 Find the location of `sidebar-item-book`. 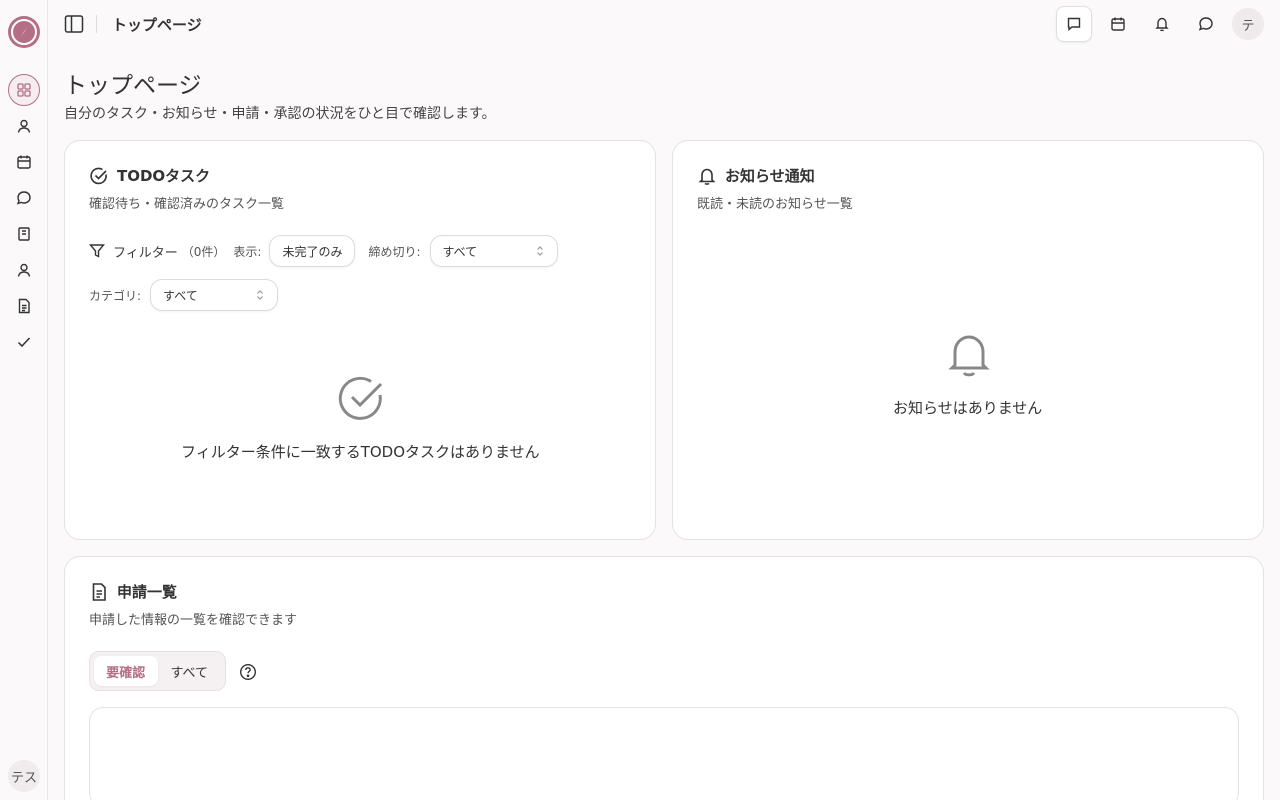

sidebar-item-book is located at coordinates (24, 234).